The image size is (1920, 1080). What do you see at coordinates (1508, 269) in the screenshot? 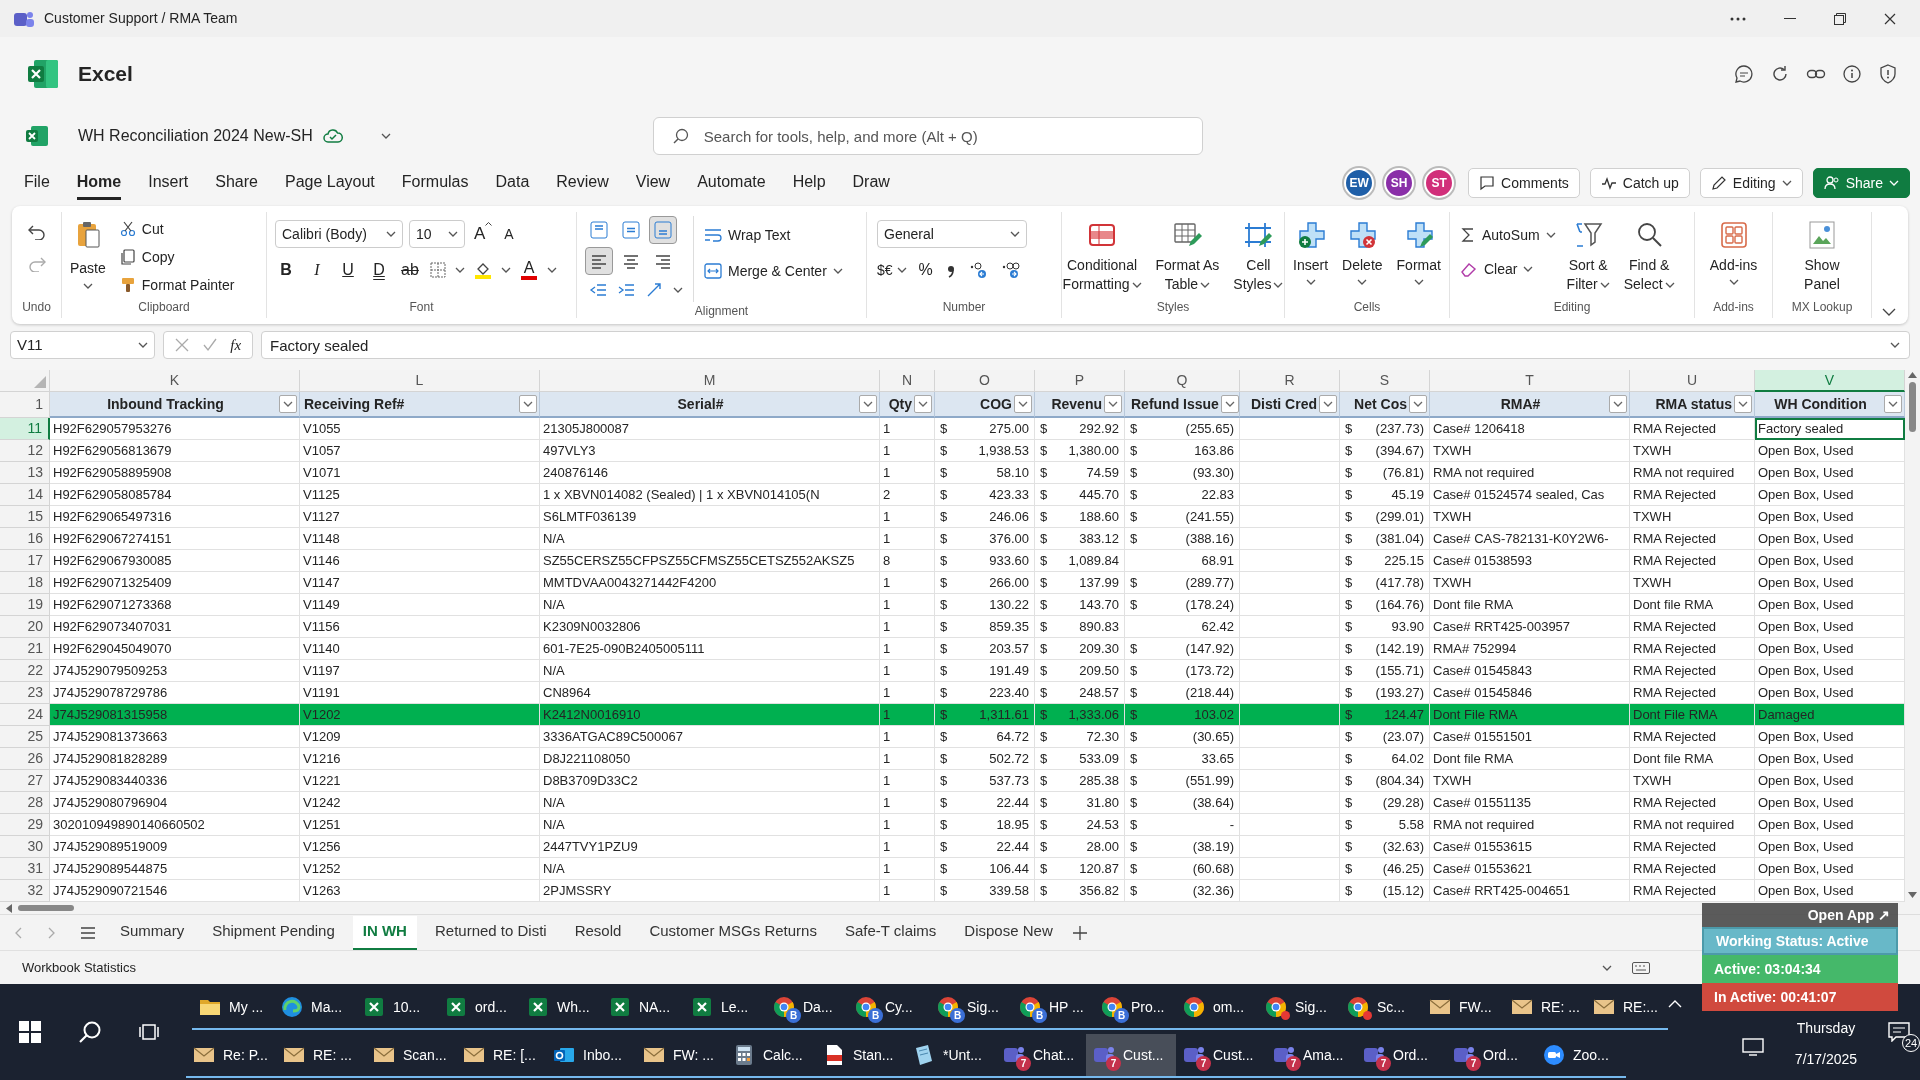
I see `clear-button: Clear` at bounding box center [1508, 269].